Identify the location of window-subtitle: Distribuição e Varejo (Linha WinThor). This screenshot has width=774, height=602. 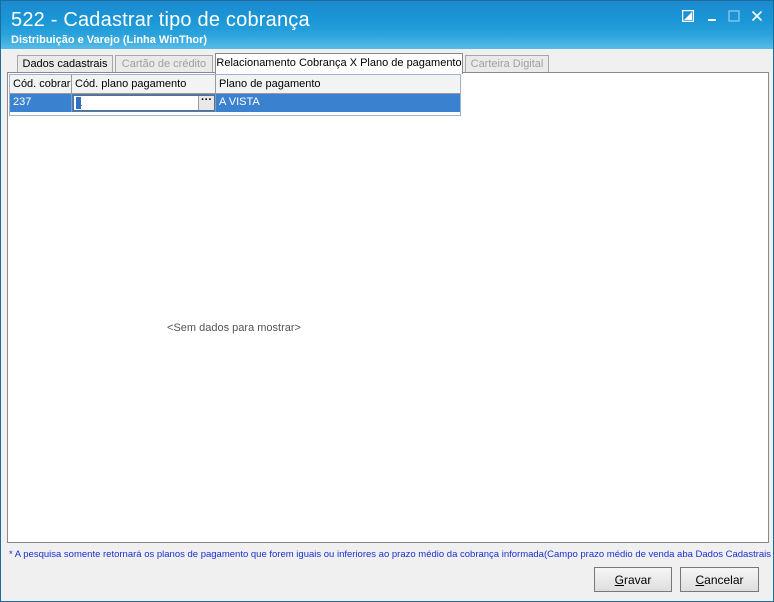
(109, 40).